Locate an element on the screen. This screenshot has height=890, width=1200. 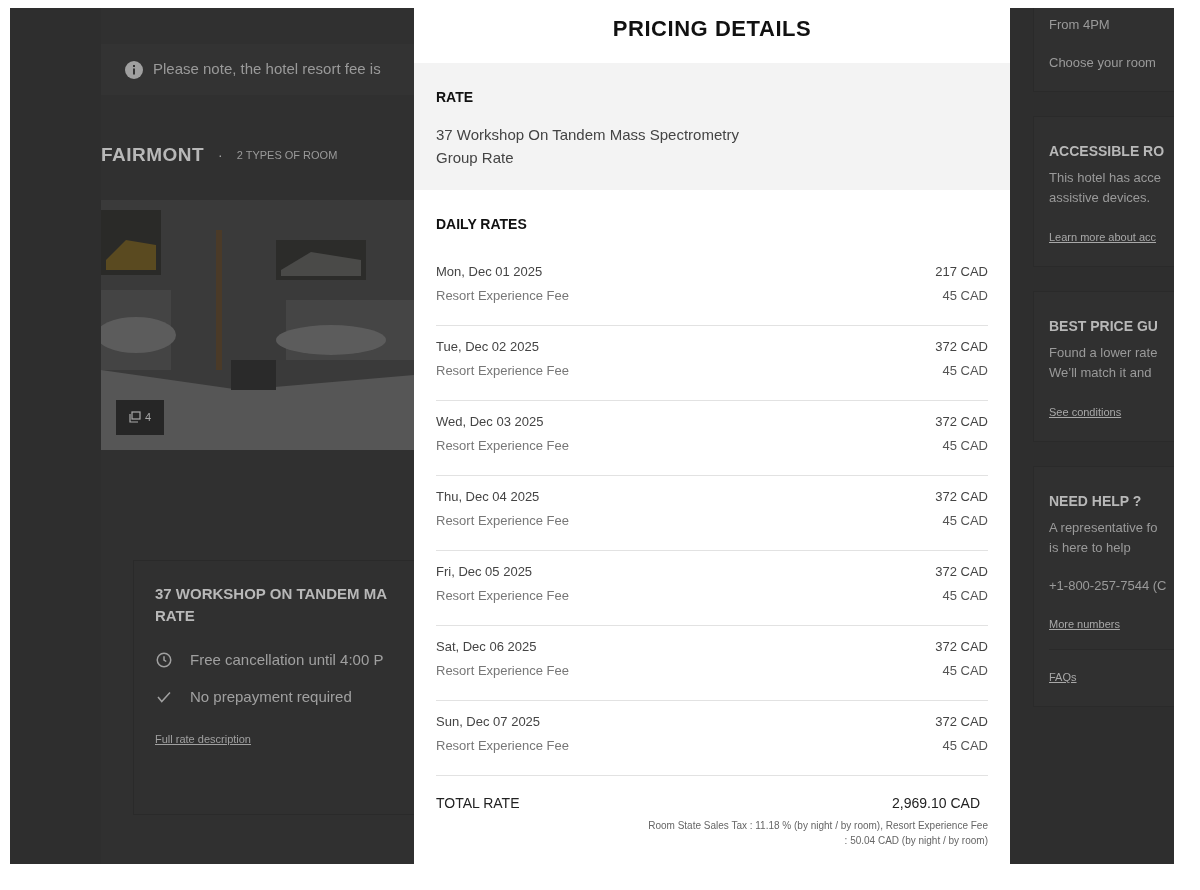
card-text: +1-800-257-7544 (C is located at coordinates (1108, 585).